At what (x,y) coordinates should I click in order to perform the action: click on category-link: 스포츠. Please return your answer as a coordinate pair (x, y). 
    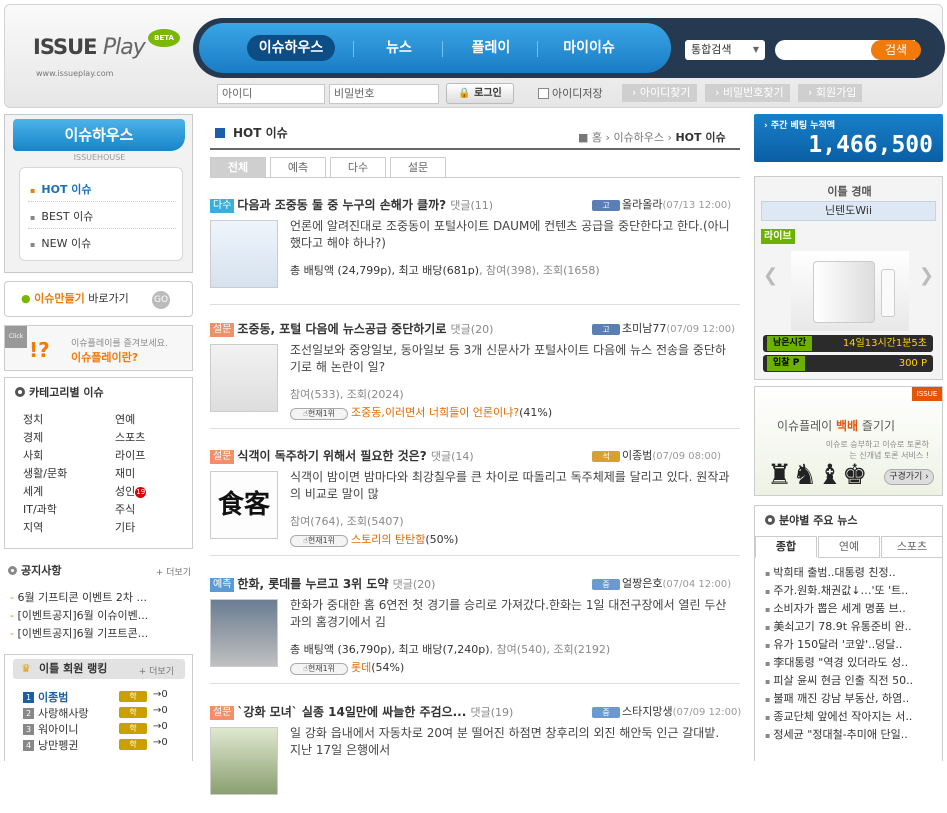
    Looking at the image, I should click on (130, 437).